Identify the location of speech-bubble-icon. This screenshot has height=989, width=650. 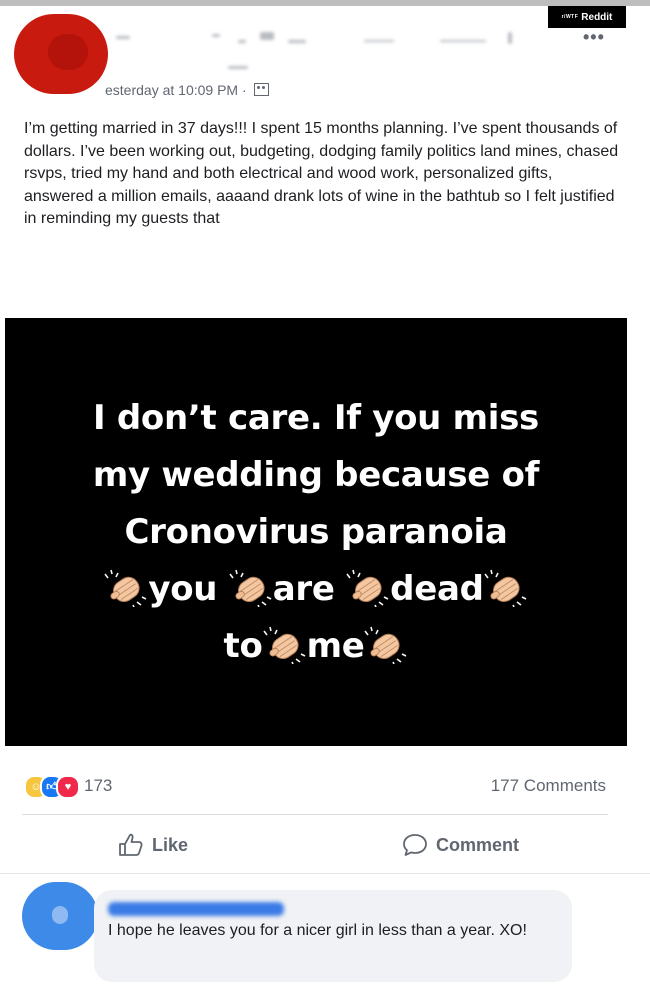
(415, 845).